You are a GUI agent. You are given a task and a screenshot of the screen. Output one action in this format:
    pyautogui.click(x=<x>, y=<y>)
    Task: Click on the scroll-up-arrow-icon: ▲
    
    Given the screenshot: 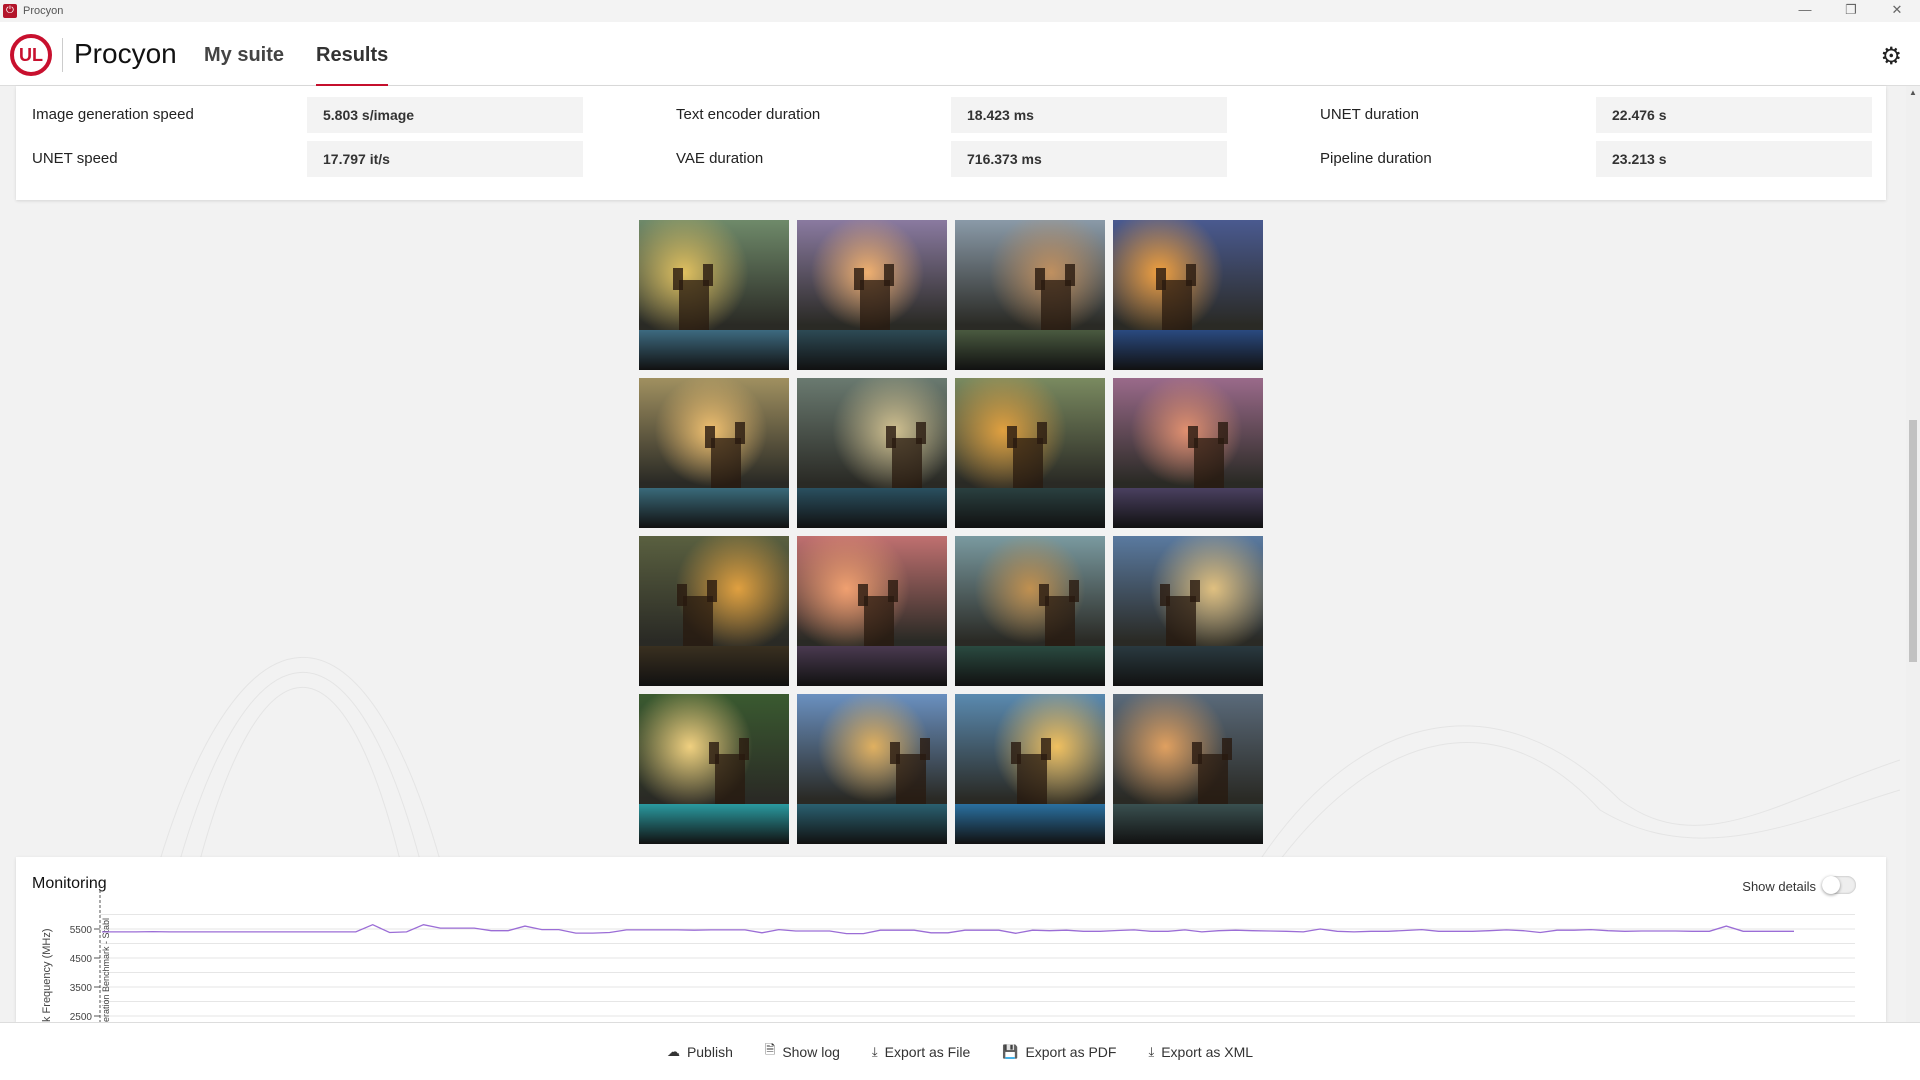 What is the action you would take?
    pyautogui.click(x=1913, y=92)
    